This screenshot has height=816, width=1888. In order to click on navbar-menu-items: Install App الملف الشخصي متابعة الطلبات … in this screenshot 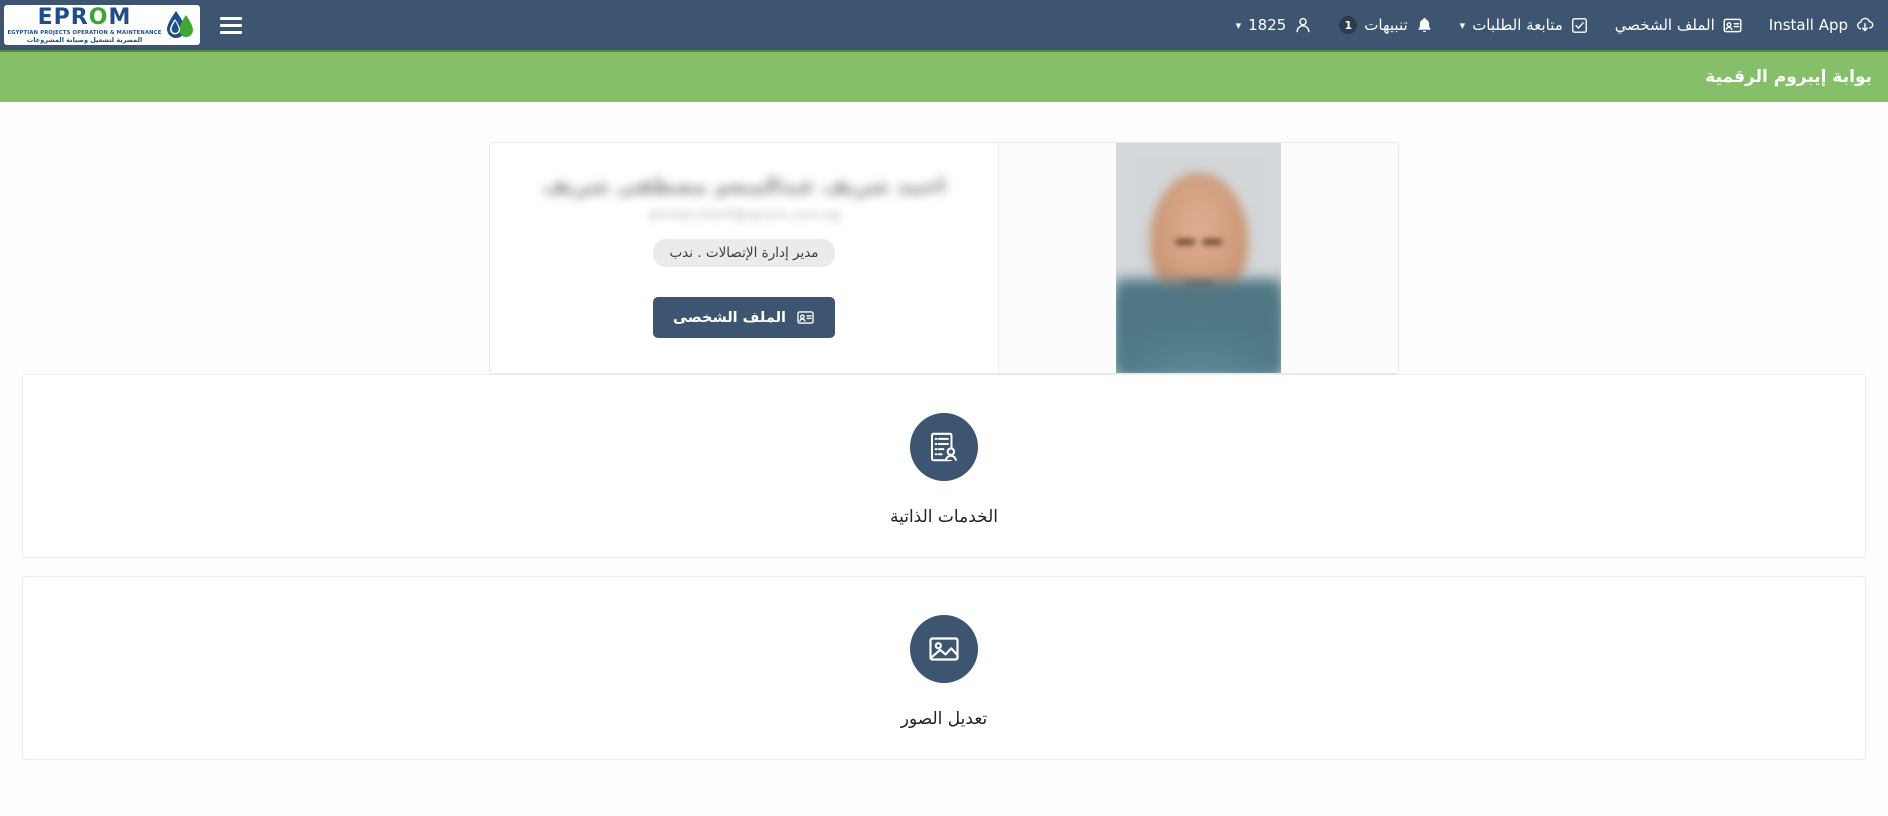, I will do `click(1553, 25)`.